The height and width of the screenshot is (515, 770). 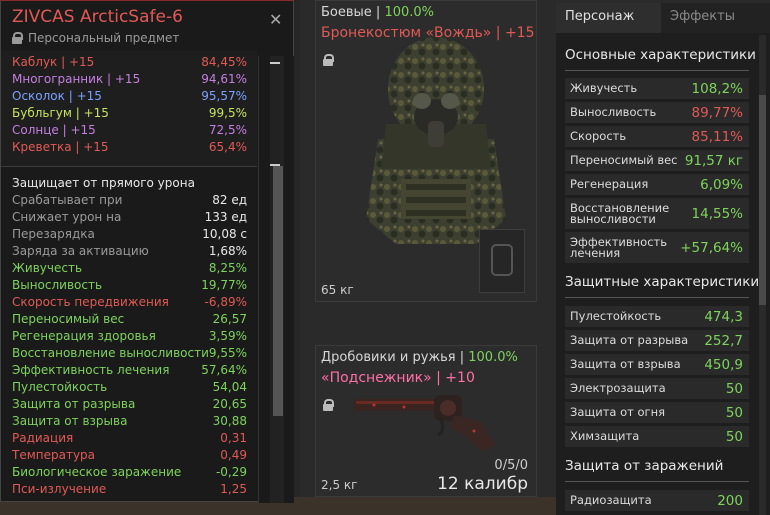 What do you see at coordinates (395, 357) in the screenshot?
I see `weapon-category-label: Дробовики и ружья |` at bounding box center [395, 357].